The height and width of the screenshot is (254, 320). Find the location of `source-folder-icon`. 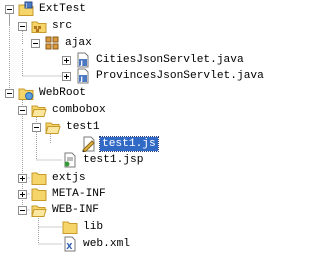

source-folder-icon is located at coordinates (39, 27).